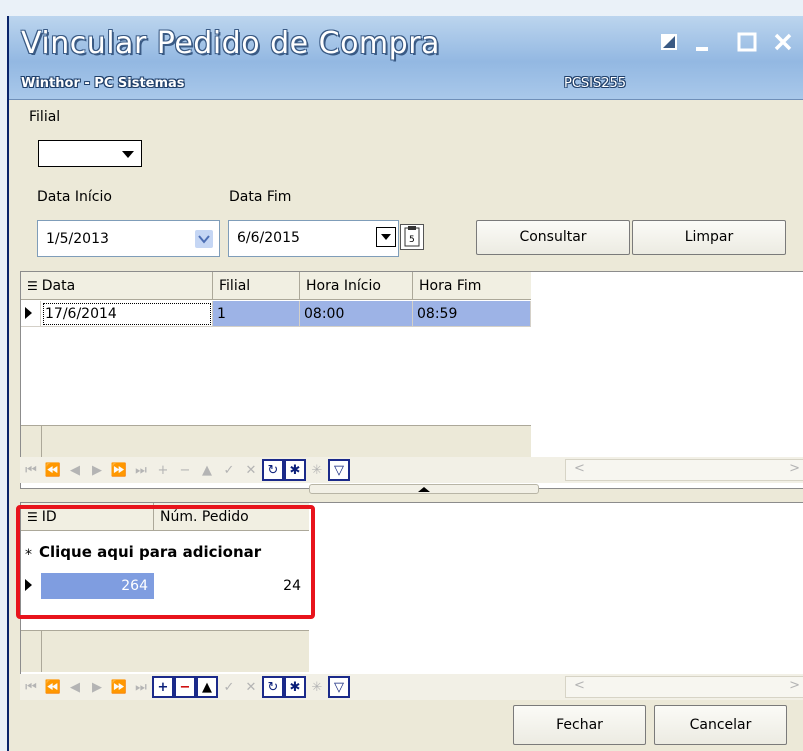 This screenshot has height=751, width=803. I want to click on data-inicio-value: 1/5/2013, so click(77, 239).